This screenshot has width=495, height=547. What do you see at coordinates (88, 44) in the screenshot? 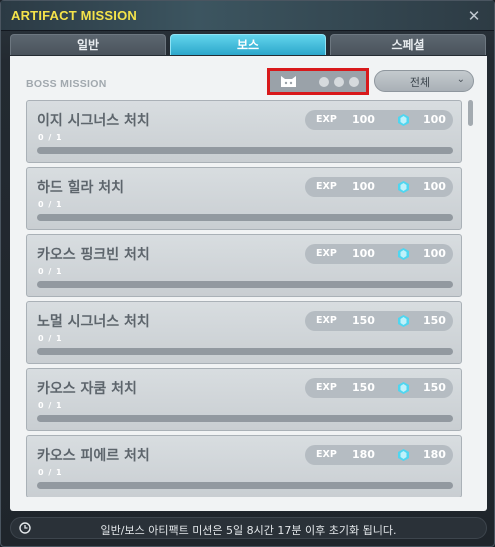
I see `tab-general: 일반` at bounding box center [88, 44].